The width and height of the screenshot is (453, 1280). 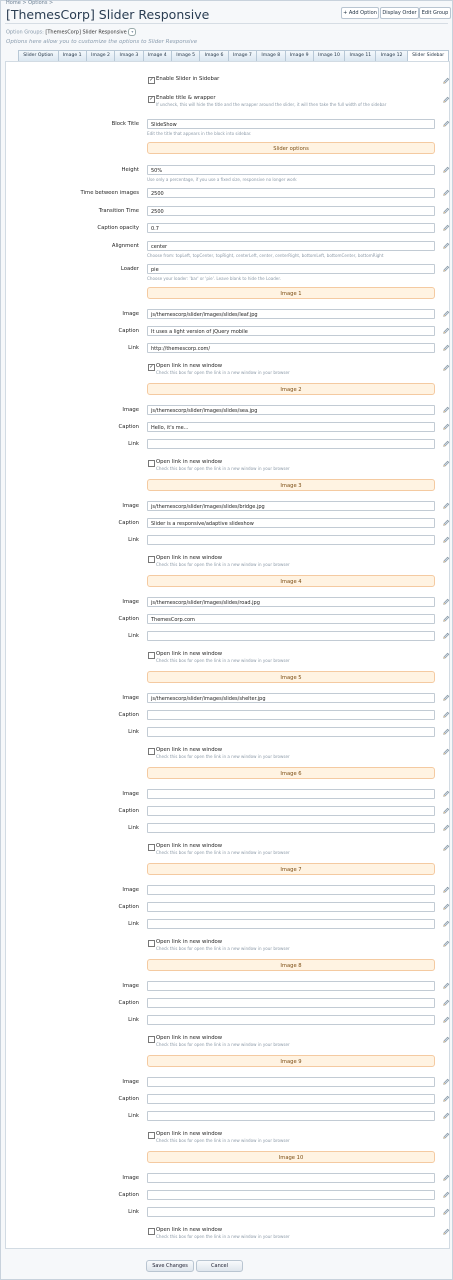 What do you see at coordinates (291, 269) in the screenshot?
I see `loader-input: pie` at bounding box center [291, 269].